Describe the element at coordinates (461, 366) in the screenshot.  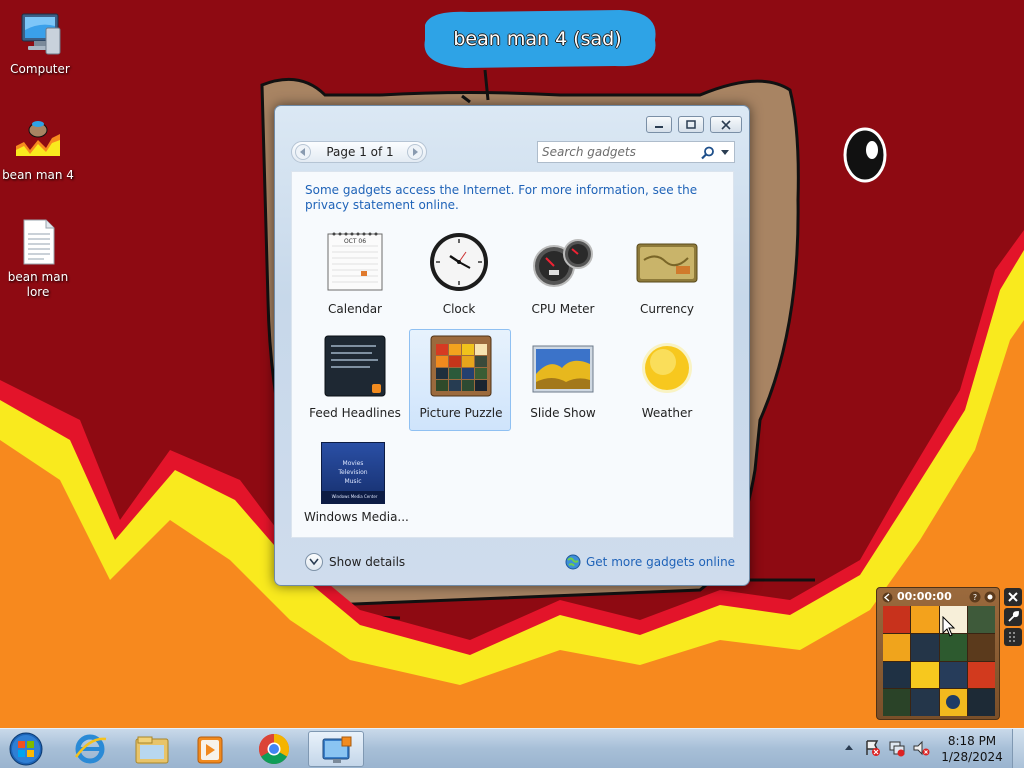
I see `picture-puzzle-gadget-icon` at that location.